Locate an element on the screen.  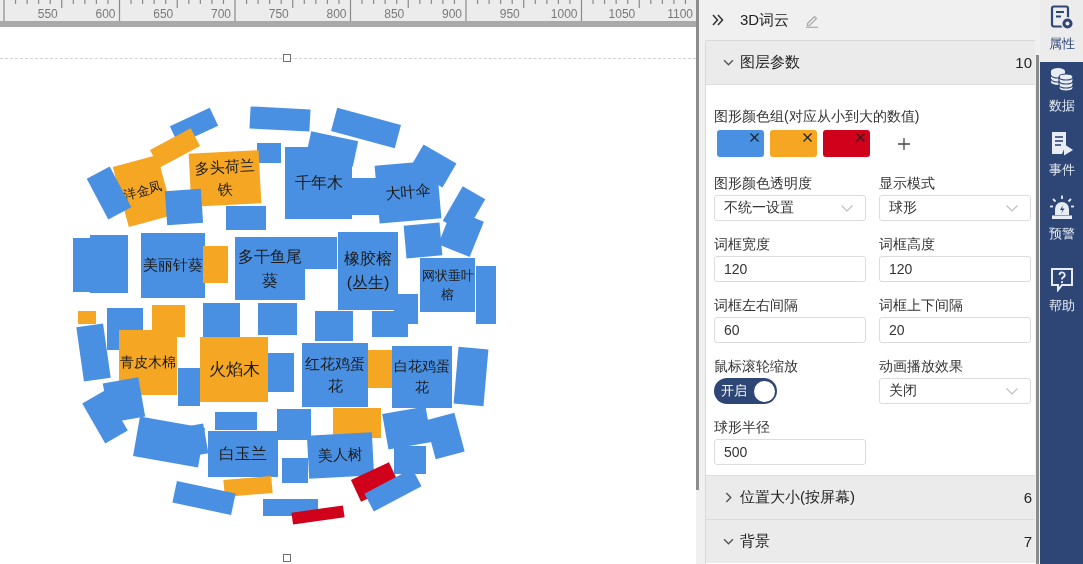
ruler-label: 800 is located at coordinates (336, 14).